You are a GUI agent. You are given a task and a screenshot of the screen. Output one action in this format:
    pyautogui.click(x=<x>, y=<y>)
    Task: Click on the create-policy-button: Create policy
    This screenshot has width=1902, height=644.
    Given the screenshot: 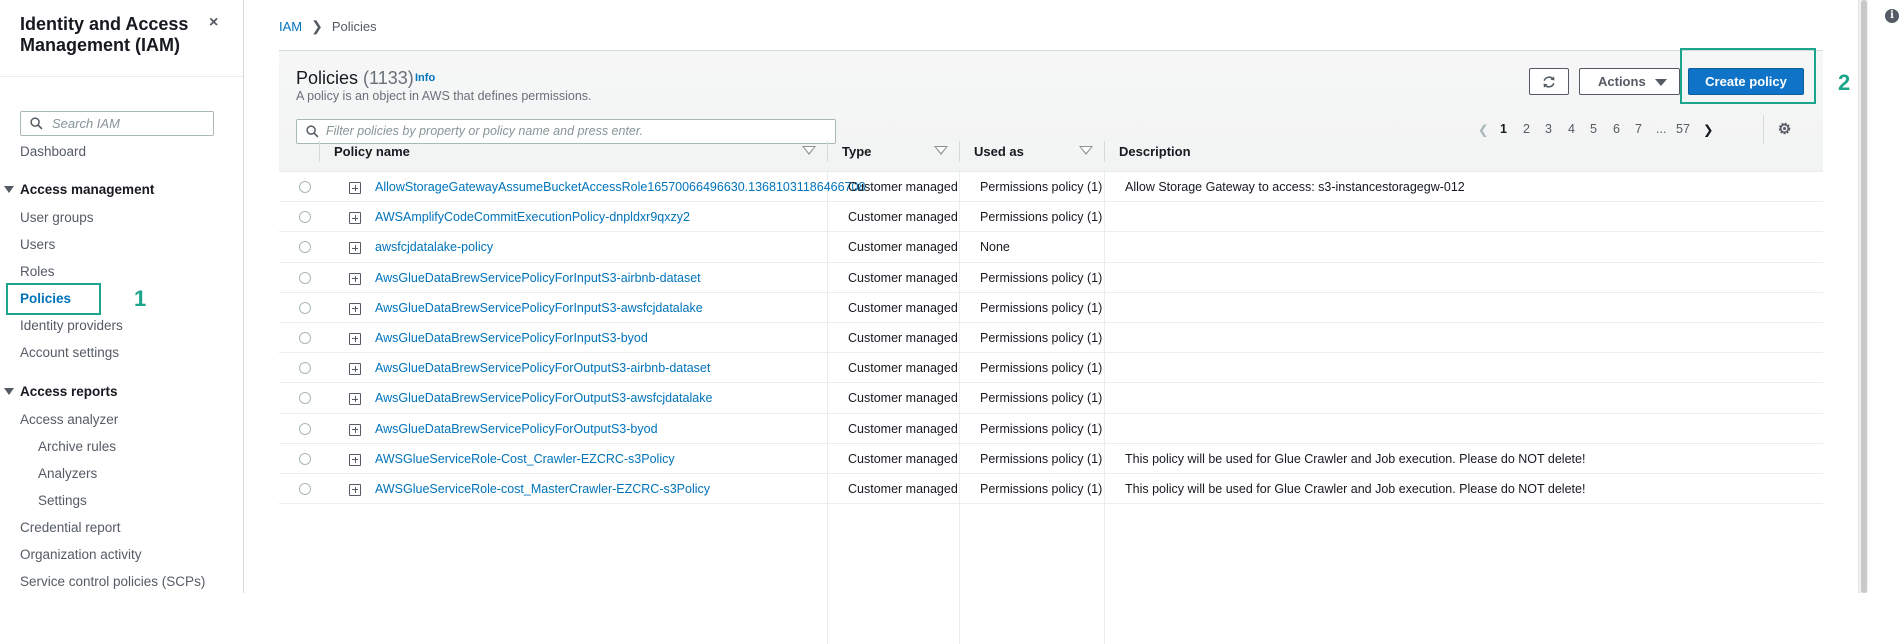 What is the action you would take?
    pyautogui.click(x=1746, y=81)
    